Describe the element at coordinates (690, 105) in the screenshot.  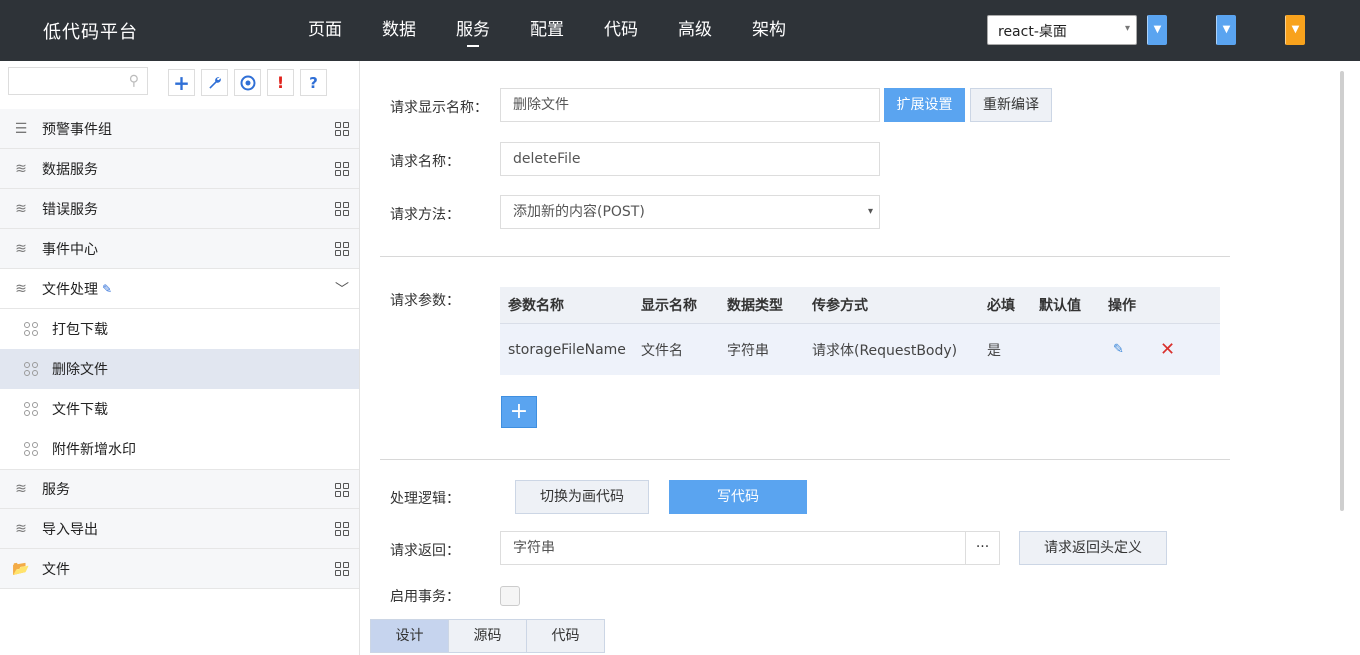
I see `display-name-input: 删除文件` at that location.